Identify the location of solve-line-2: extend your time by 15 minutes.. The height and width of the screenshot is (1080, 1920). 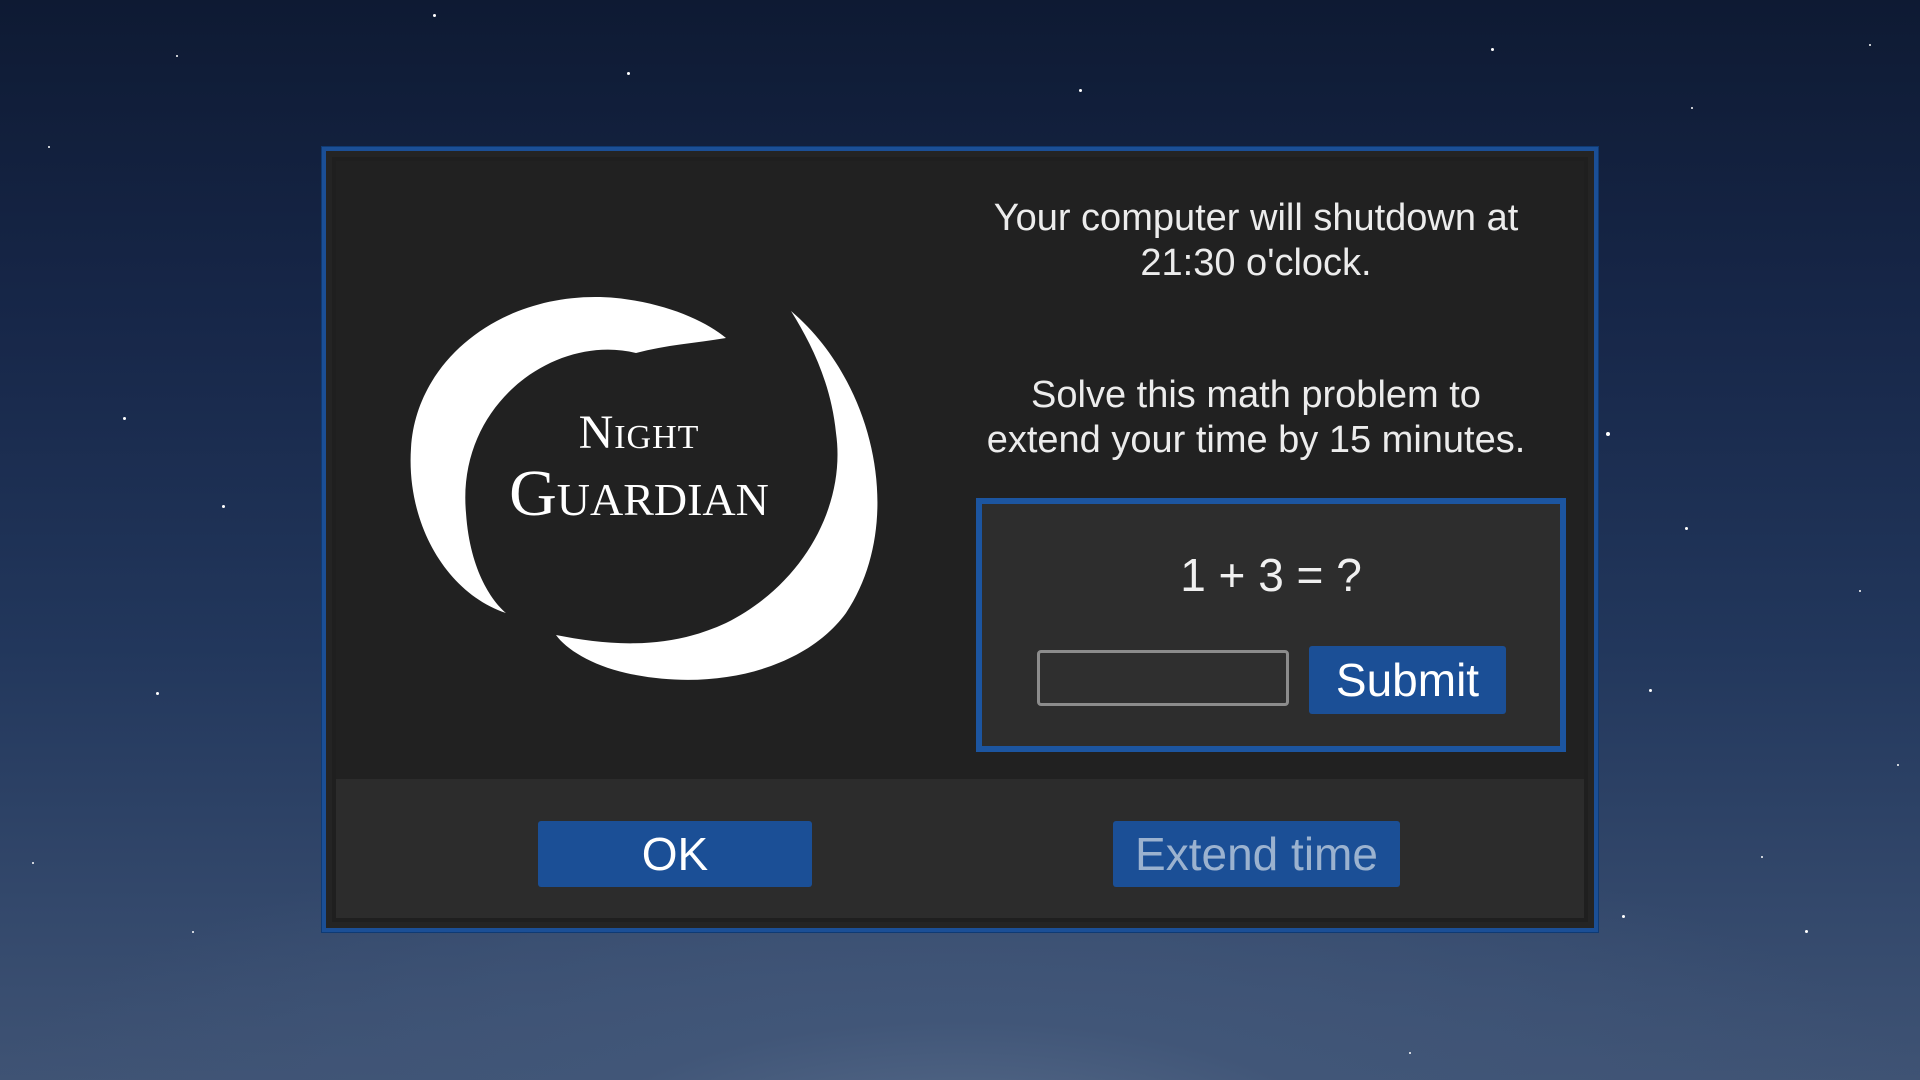
(1256, 440).